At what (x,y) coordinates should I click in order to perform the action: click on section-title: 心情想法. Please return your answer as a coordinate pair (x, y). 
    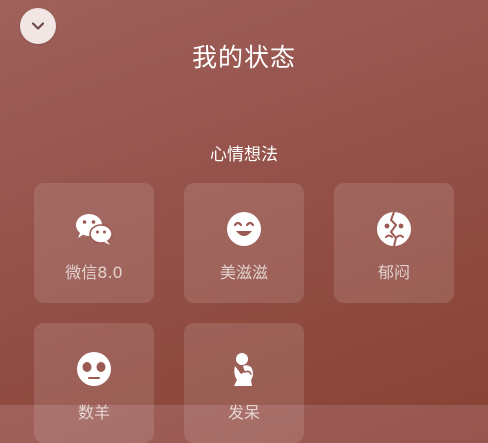
    Looking at the image, I should click on (244, 155).